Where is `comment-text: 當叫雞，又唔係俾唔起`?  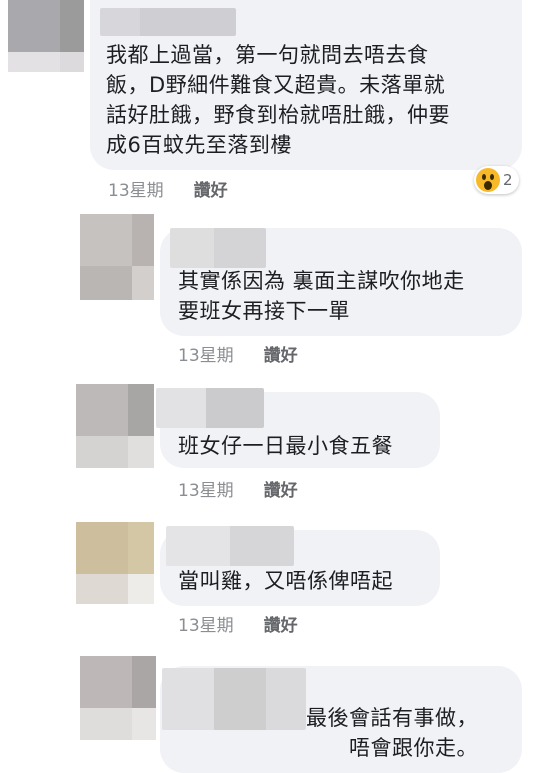 comment-text: 當叫雞，又唔係俾唔起 is located at coordinates (285, 581).